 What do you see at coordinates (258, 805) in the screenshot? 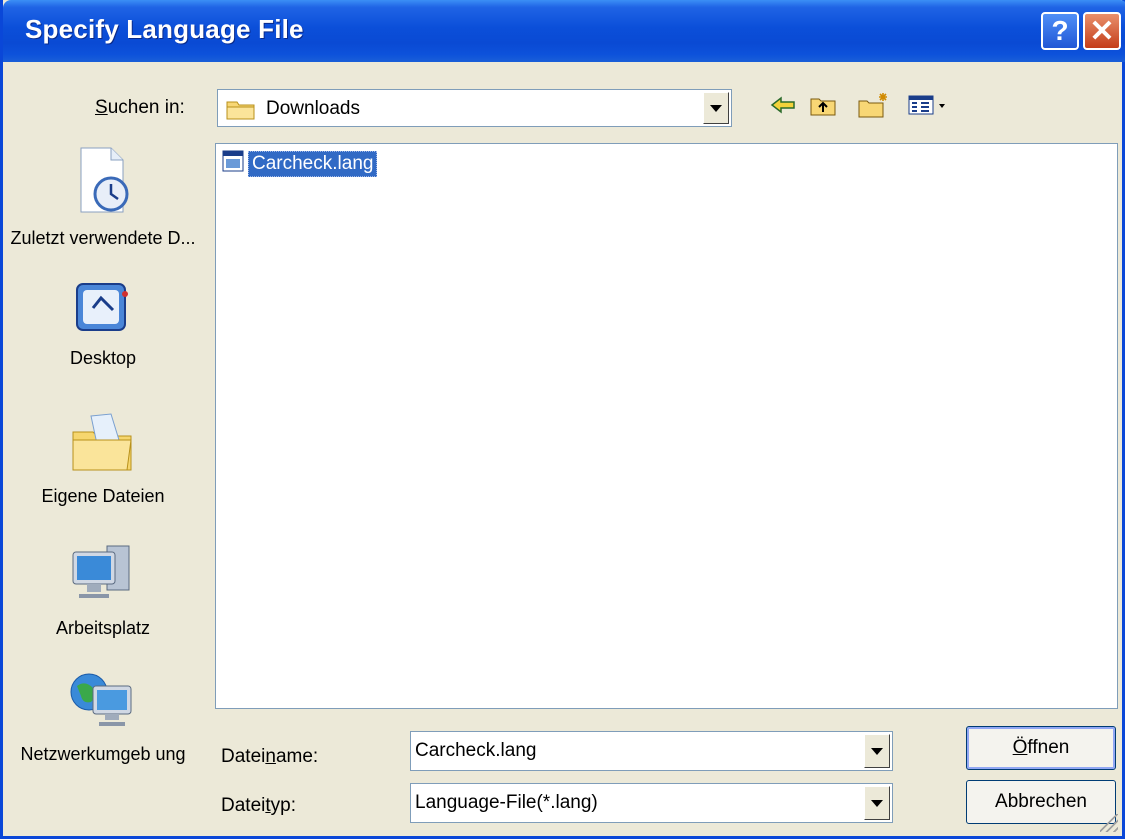
I see `filetype-label: Dateityp:` at bounding box center [258, 805].